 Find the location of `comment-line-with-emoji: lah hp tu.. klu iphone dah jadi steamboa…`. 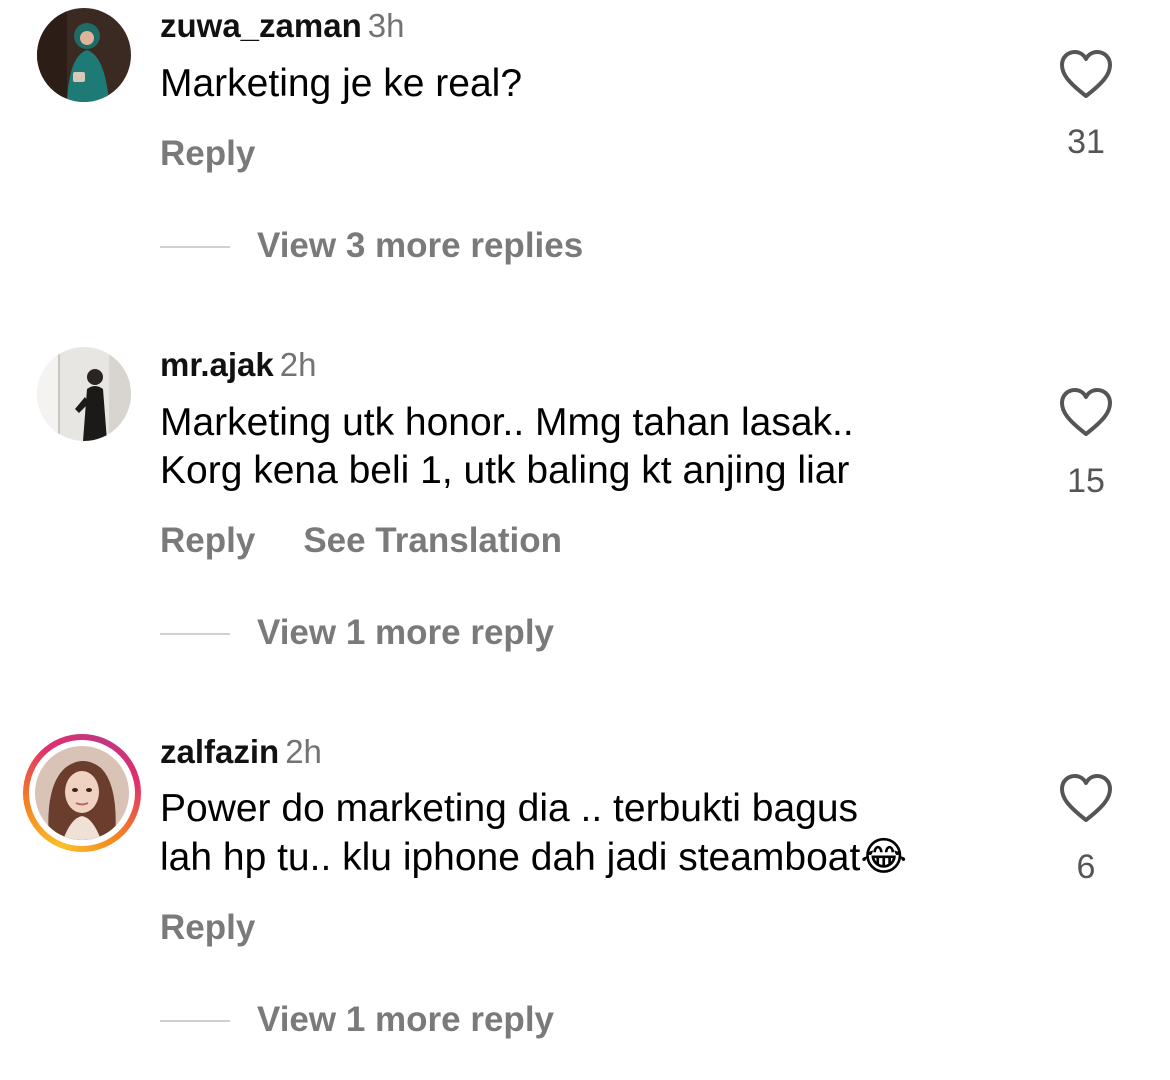

comment-line-with-emoji: lah hp tu.. klu iphone dah jadi steamboa… is located at coordinates (533, 857).